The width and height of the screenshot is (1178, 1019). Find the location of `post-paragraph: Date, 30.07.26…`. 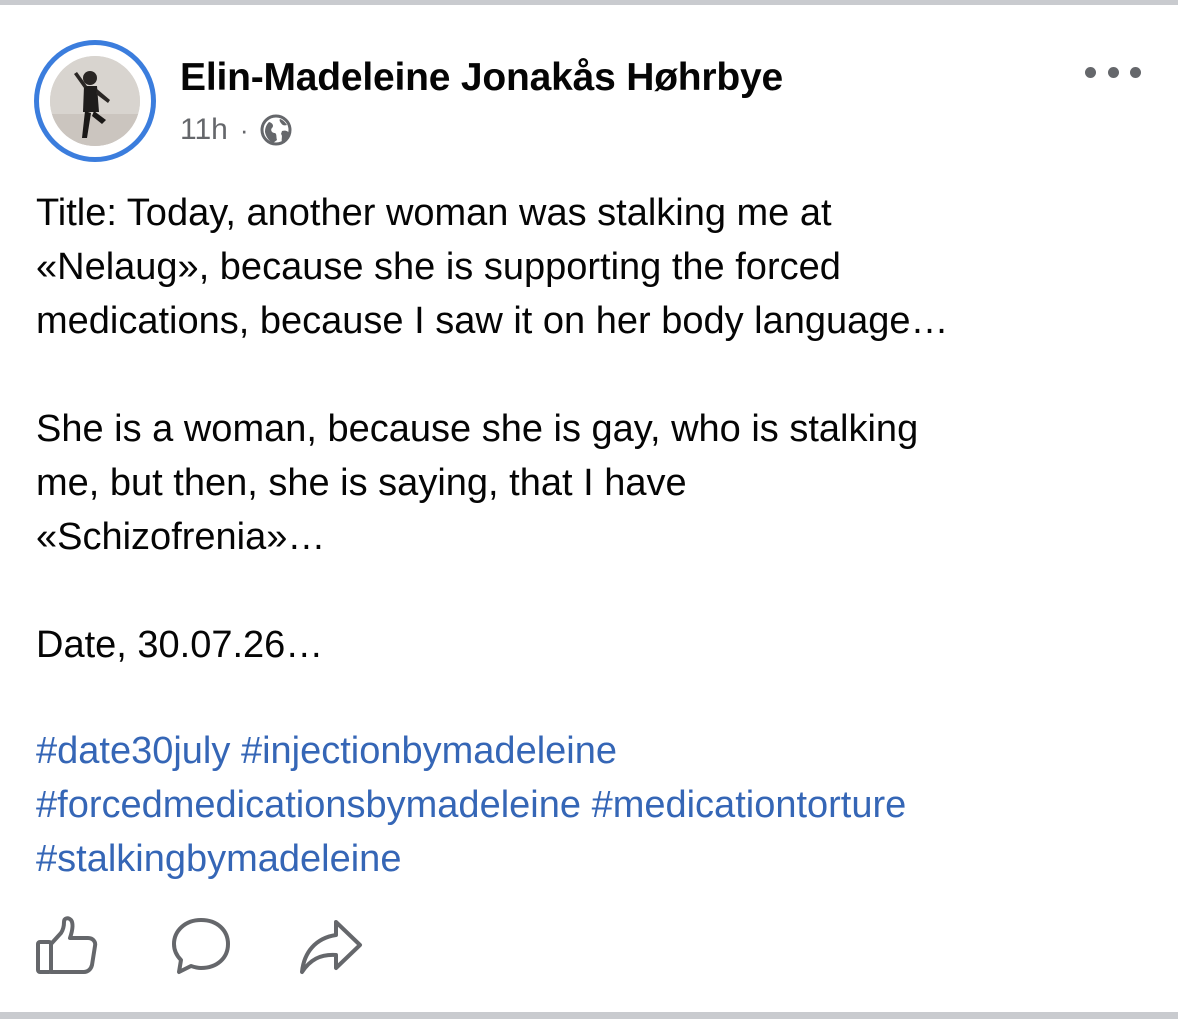

post-paragraph: Date, 30.07.26… is located at coordinates (596, 645).